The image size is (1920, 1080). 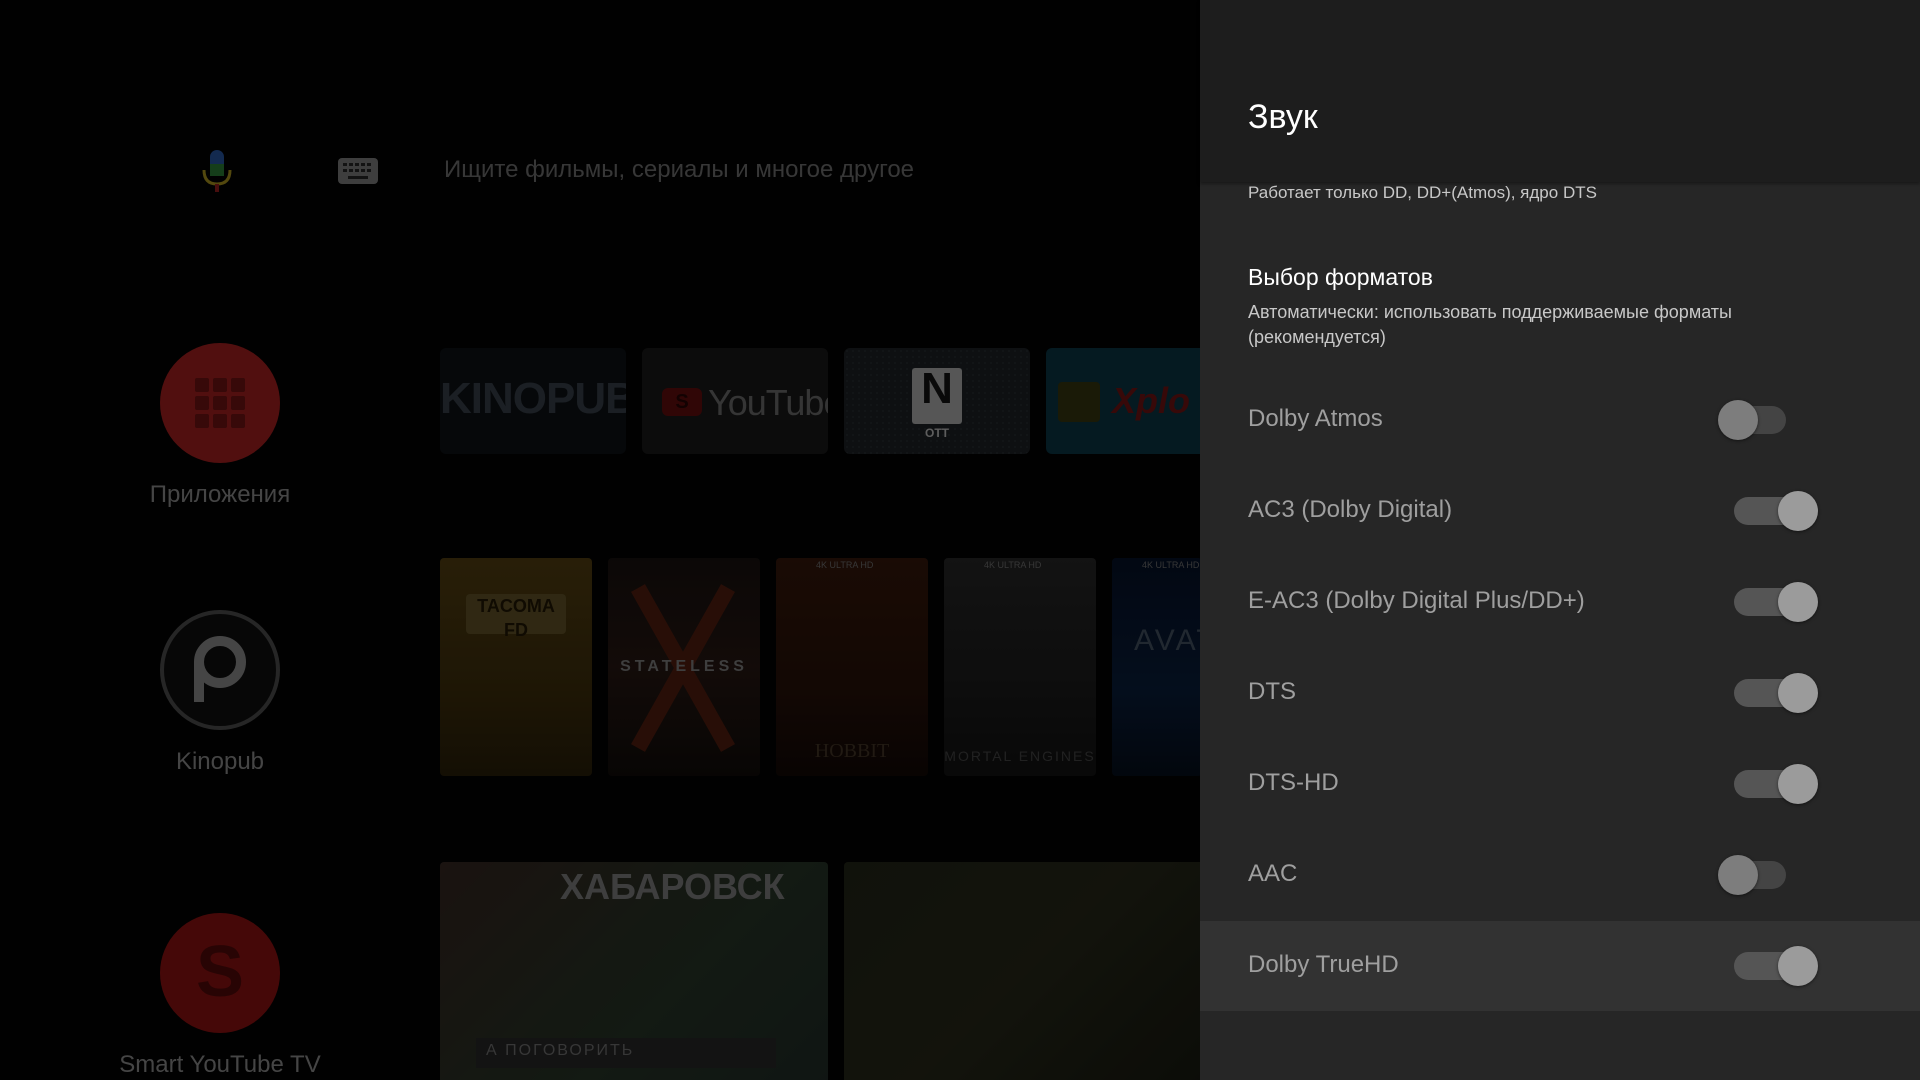 I want to click on format-row-dolby-atmos: Dolby Atmos, so click(x=1560, y=420).